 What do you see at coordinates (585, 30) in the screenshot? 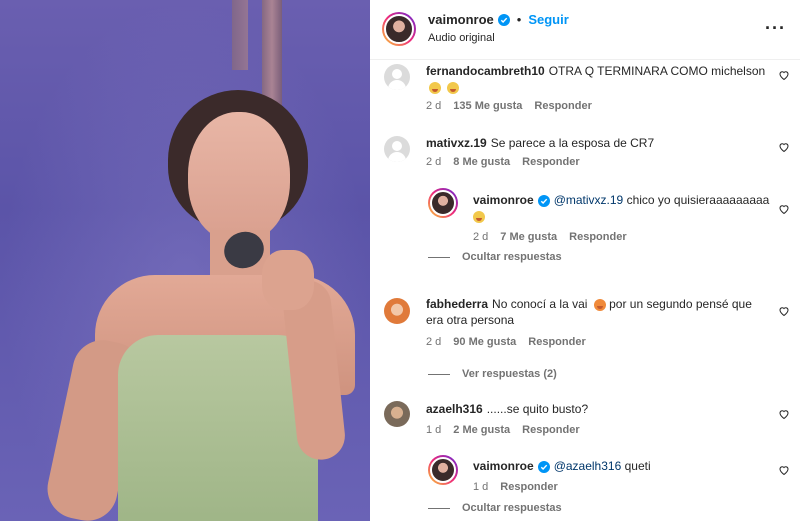
I see `post-header: vaimonroe • Seguir Audio original ···` at bounding box center [585, 30].